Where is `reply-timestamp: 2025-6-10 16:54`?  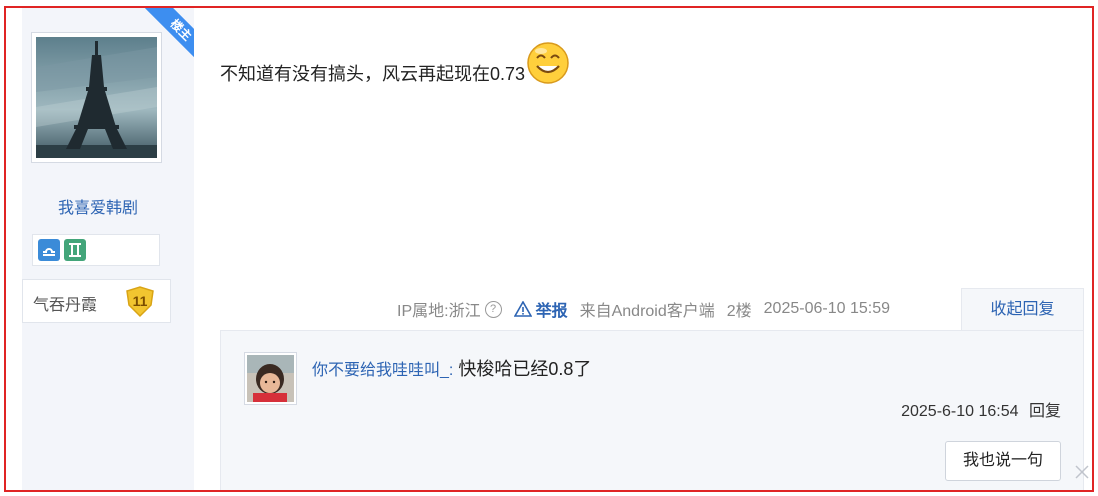
reply-timestamp: 2025-6-10 16:54 is located at coordinates (960, 411).